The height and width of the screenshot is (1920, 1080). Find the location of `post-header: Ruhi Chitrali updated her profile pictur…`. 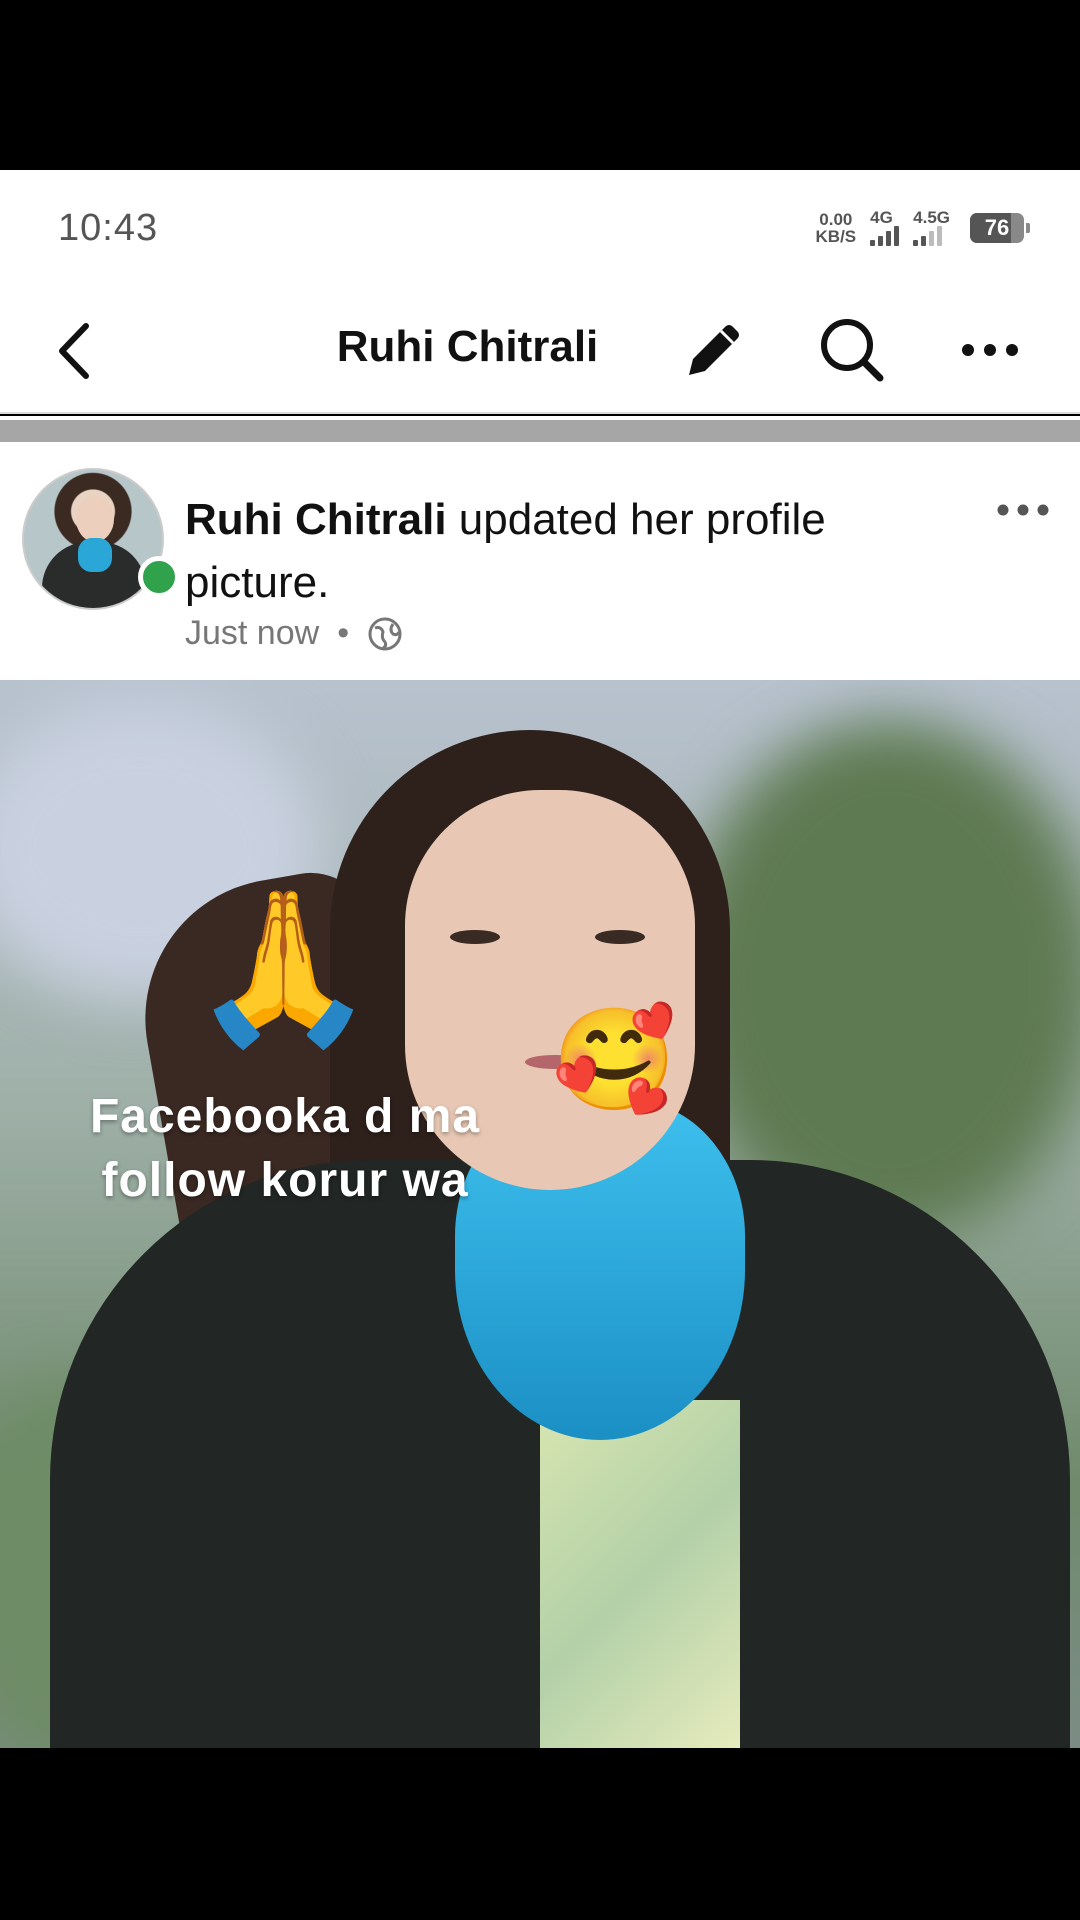

post-header: Ruhi Chitrali updated her profile pictur… is located at coordinates (540, 562).